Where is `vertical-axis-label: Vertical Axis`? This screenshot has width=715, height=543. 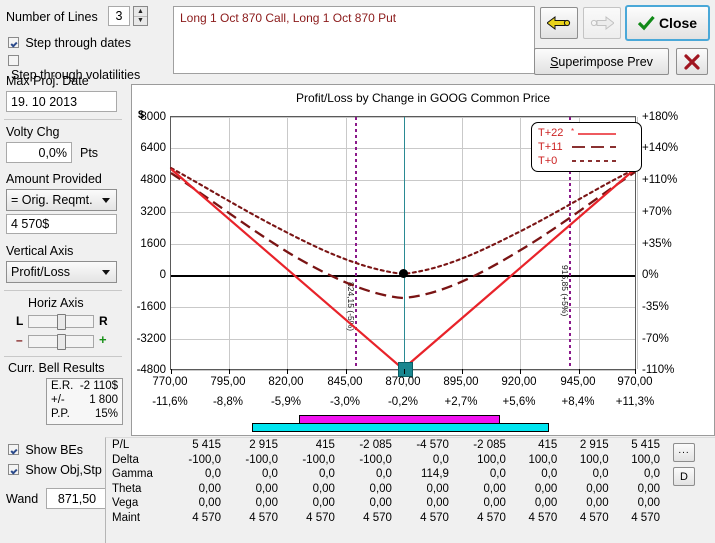 vertical-axis-label: Vertical Axis is located at coordinates (40, 251).